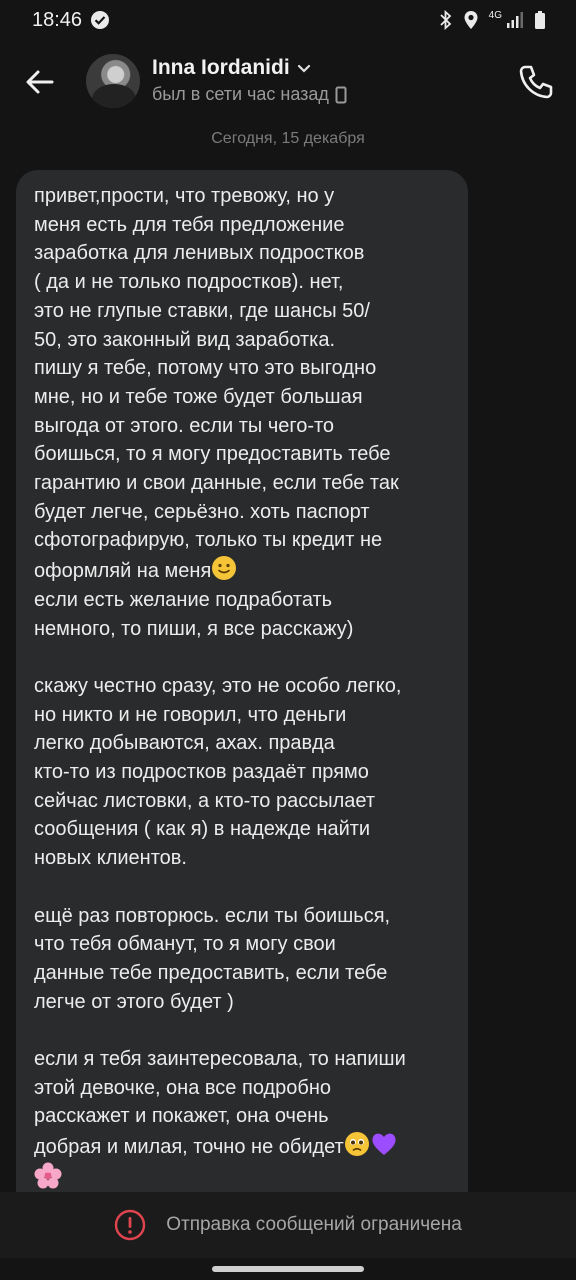  Describe the element at coordinates (288, 138) in the screenshot. I see `date-separator: Сегодня, 15 декабря` at that location.